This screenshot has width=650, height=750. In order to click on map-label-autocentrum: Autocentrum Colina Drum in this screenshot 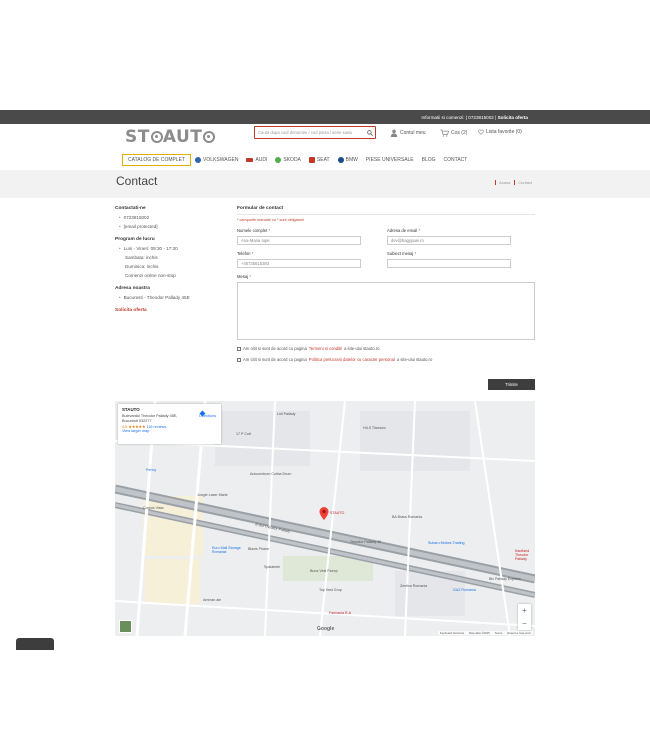, I will do `click(271, 474)`.